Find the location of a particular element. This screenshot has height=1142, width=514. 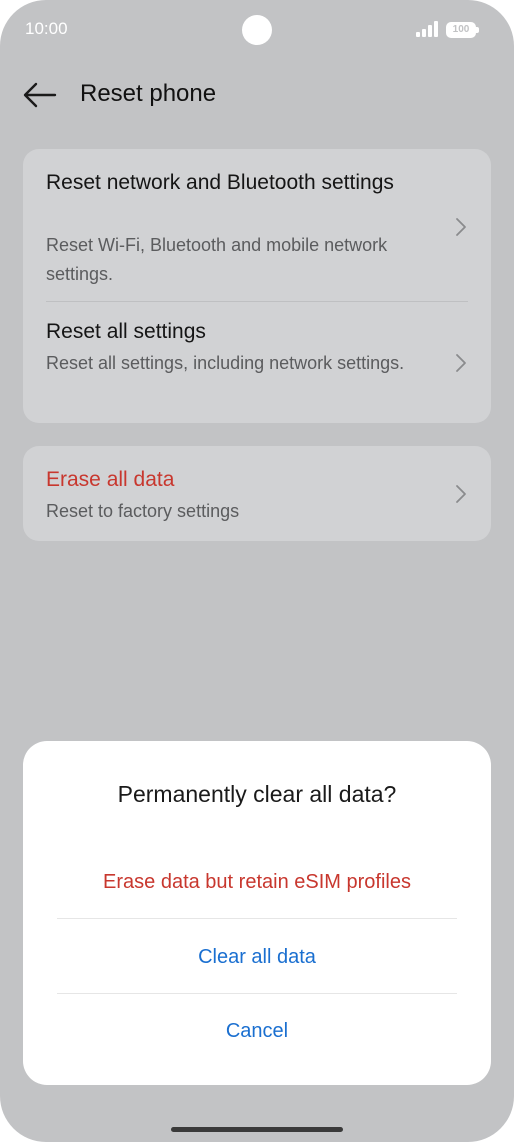

status-time: 10:00 is located at coordinates (46, 28).